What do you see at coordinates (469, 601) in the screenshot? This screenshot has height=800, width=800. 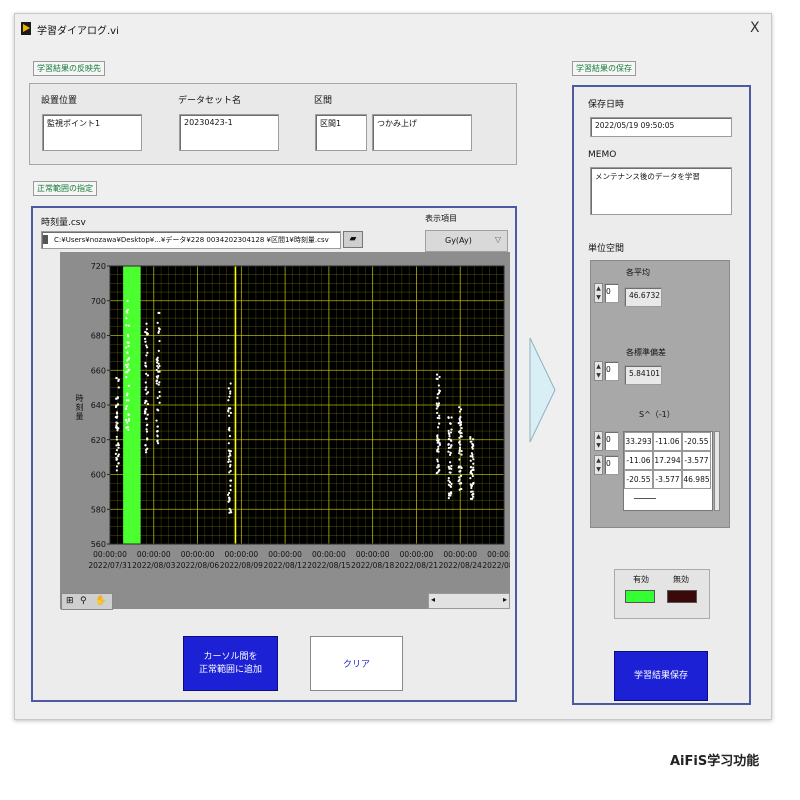 I see `x-scrollbar: ◂ ▸` at bounding box center [469, 601].